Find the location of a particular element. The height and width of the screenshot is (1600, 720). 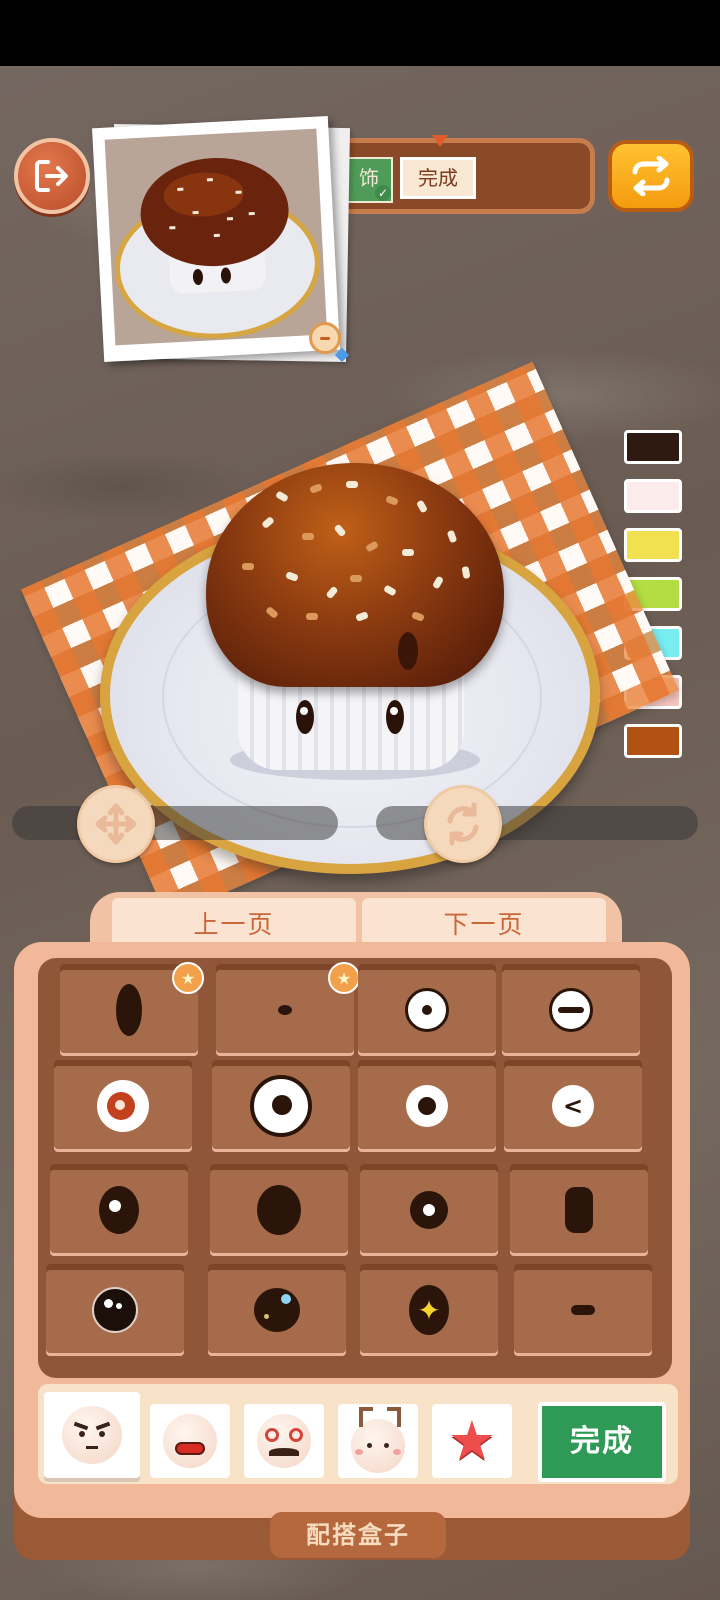

round-white-eye-icon is located at coordinates (427, 1010).